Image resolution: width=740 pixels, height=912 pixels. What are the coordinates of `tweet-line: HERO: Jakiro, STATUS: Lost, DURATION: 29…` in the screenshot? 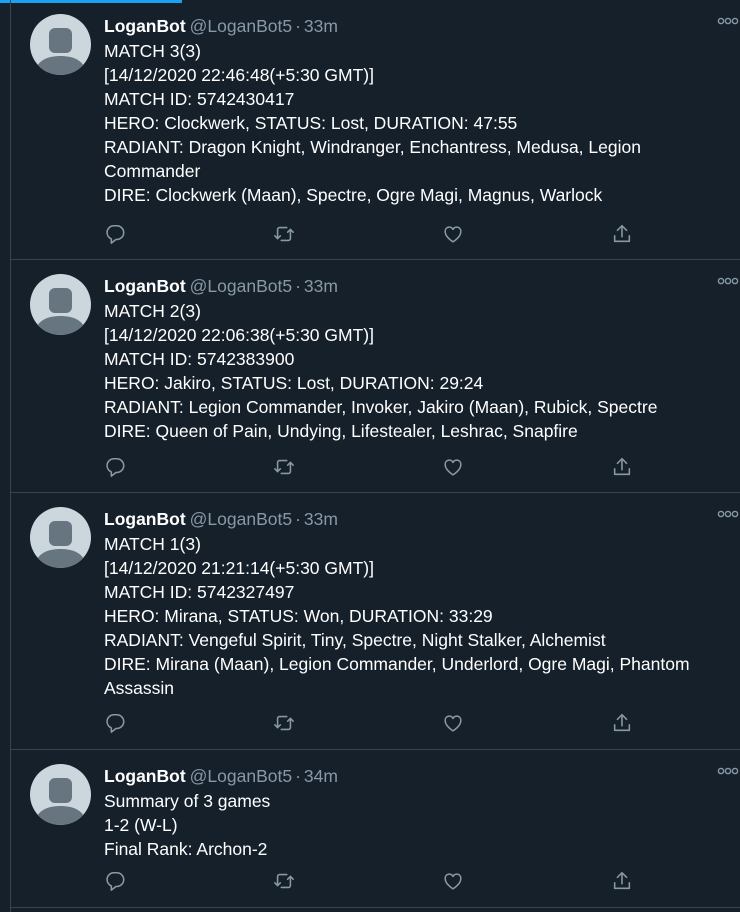 It's located at (294, 383).